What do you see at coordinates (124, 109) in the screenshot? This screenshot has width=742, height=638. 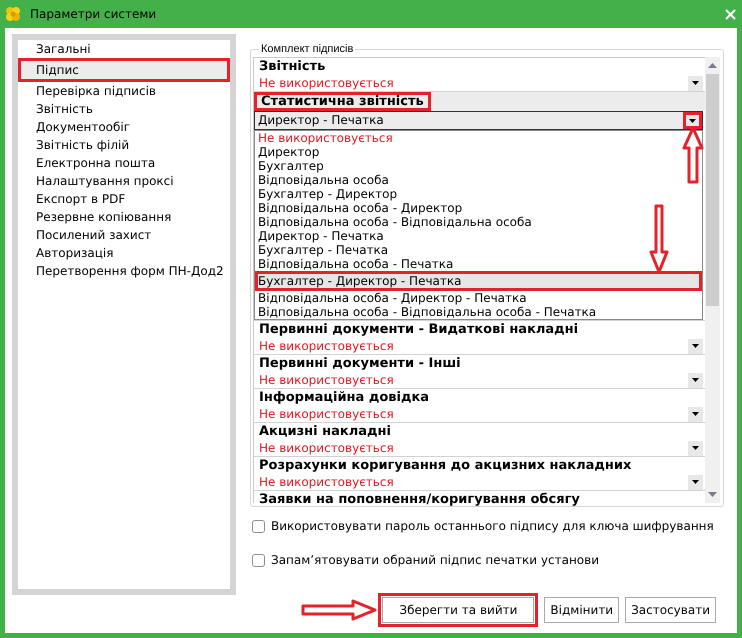 I see `sidebar-item: Звітність` at bounding box center [124, 109].